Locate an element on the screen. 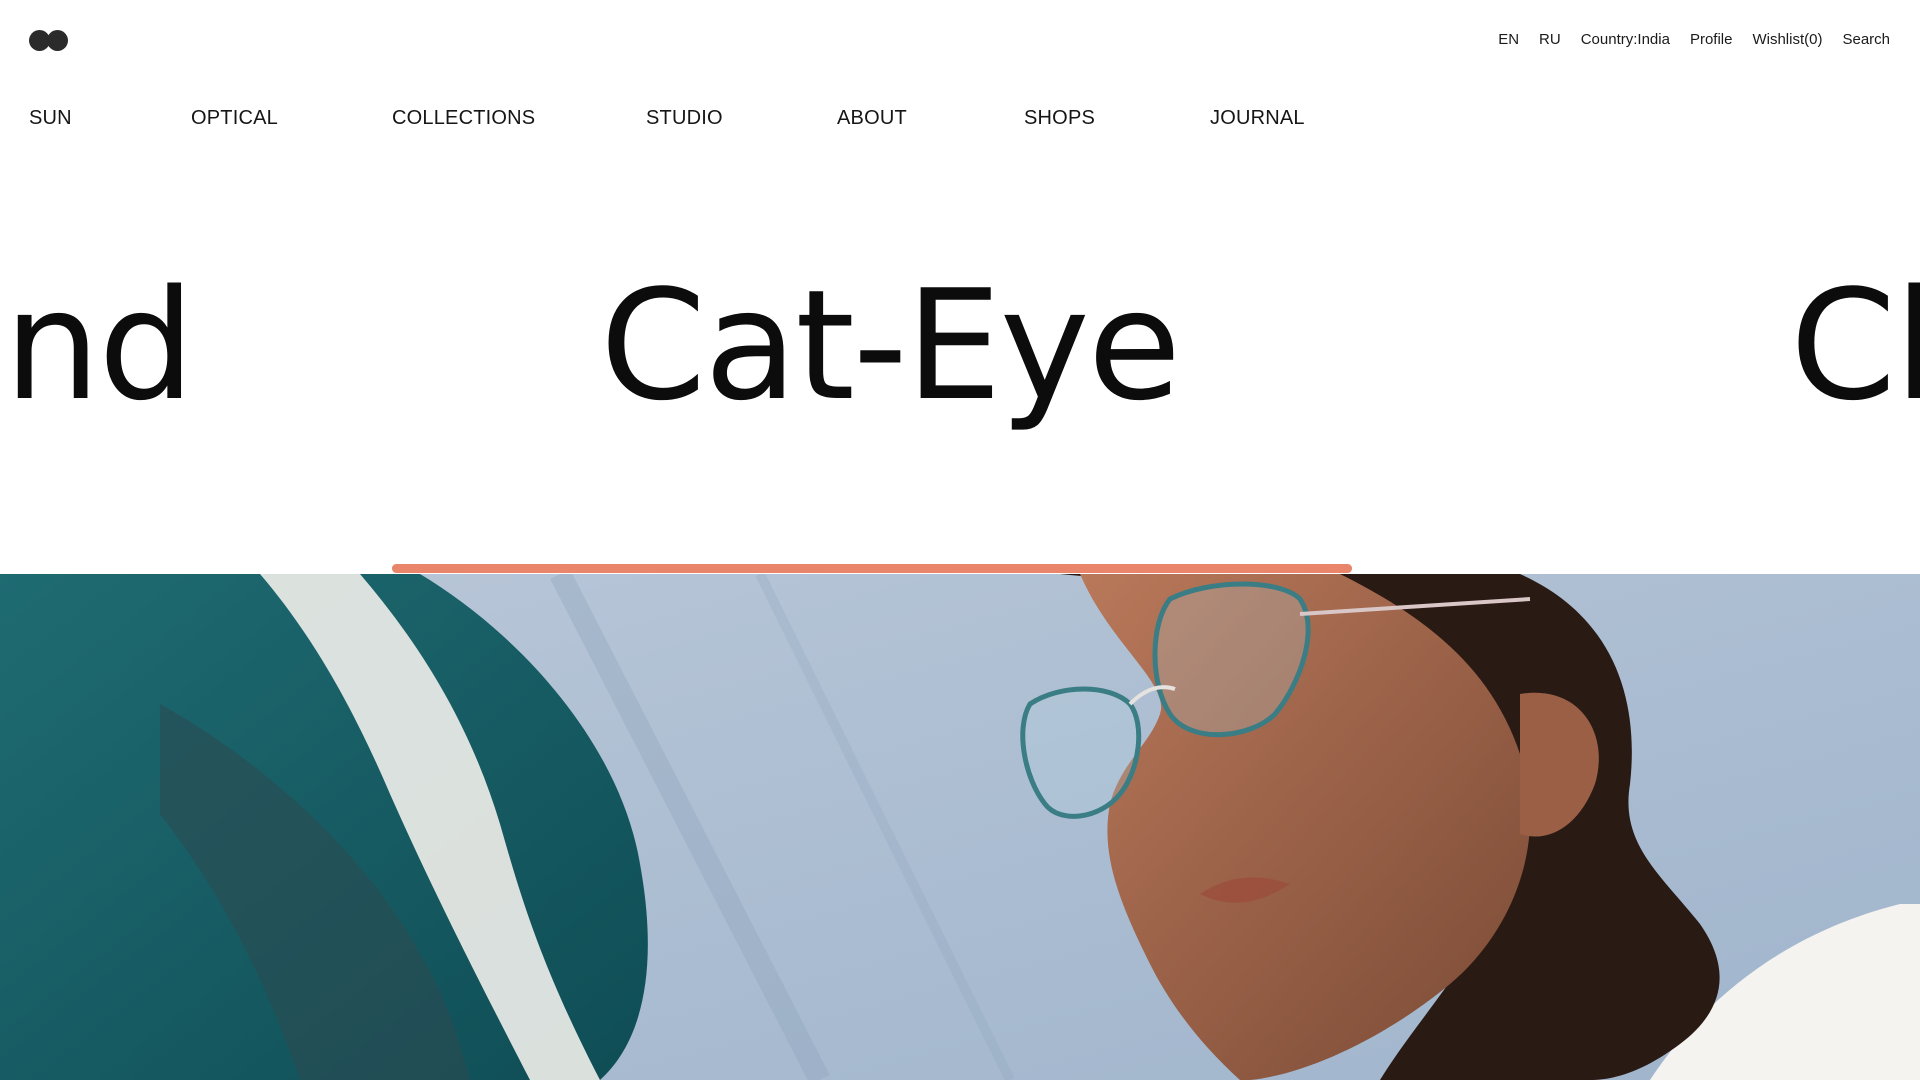 Image resolution: width=1920 pixels, height=1080 pixels. profile-link: Profile is located at coordinates (1711, 39).